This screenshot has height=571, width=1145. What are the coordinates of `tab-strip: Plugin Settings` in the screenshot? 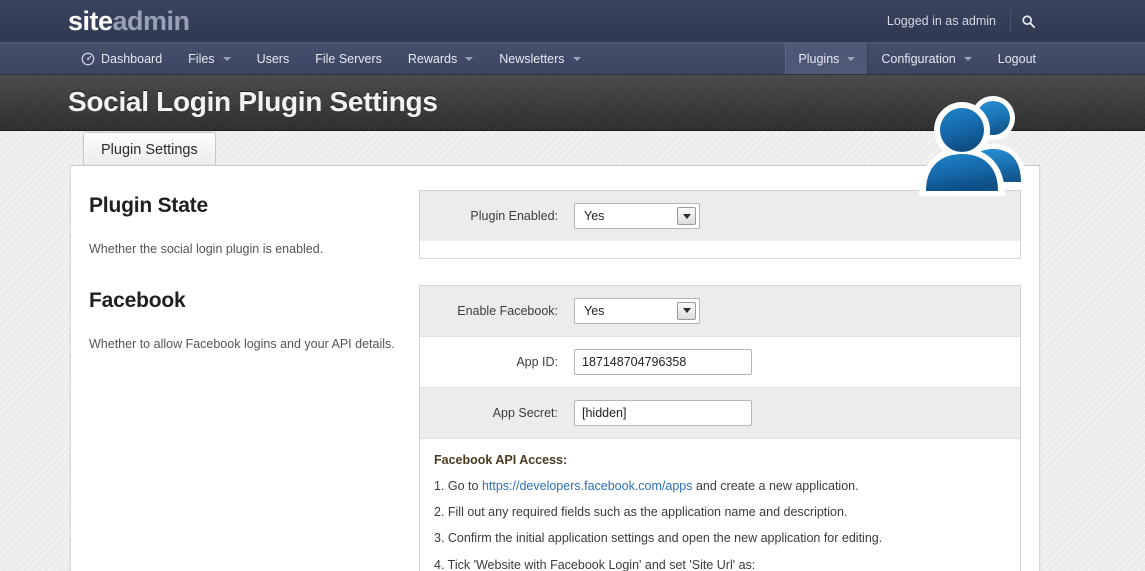 It's located at (614, 148).